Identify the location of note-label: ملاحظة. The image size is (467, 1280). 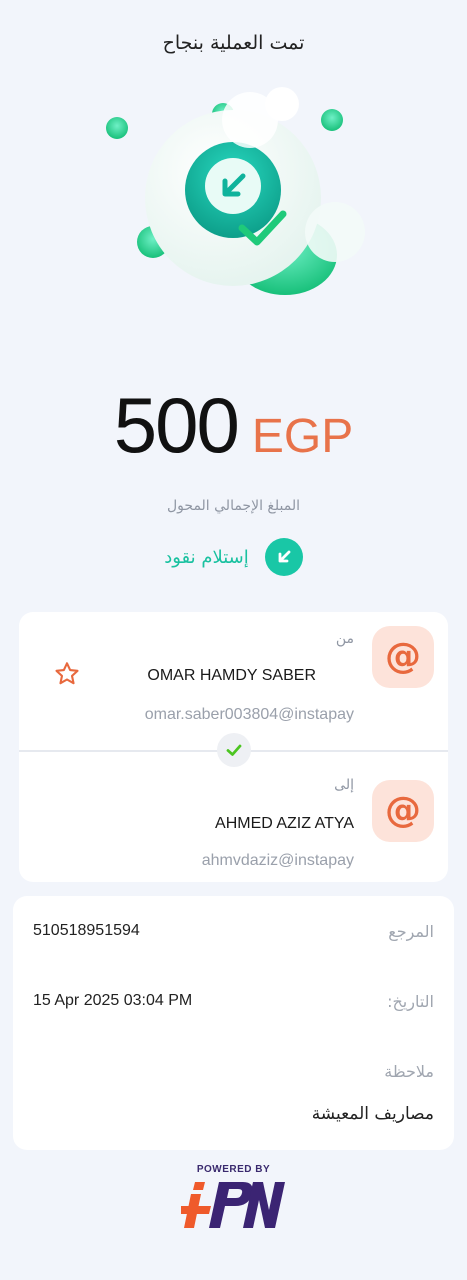
(409, 1071).